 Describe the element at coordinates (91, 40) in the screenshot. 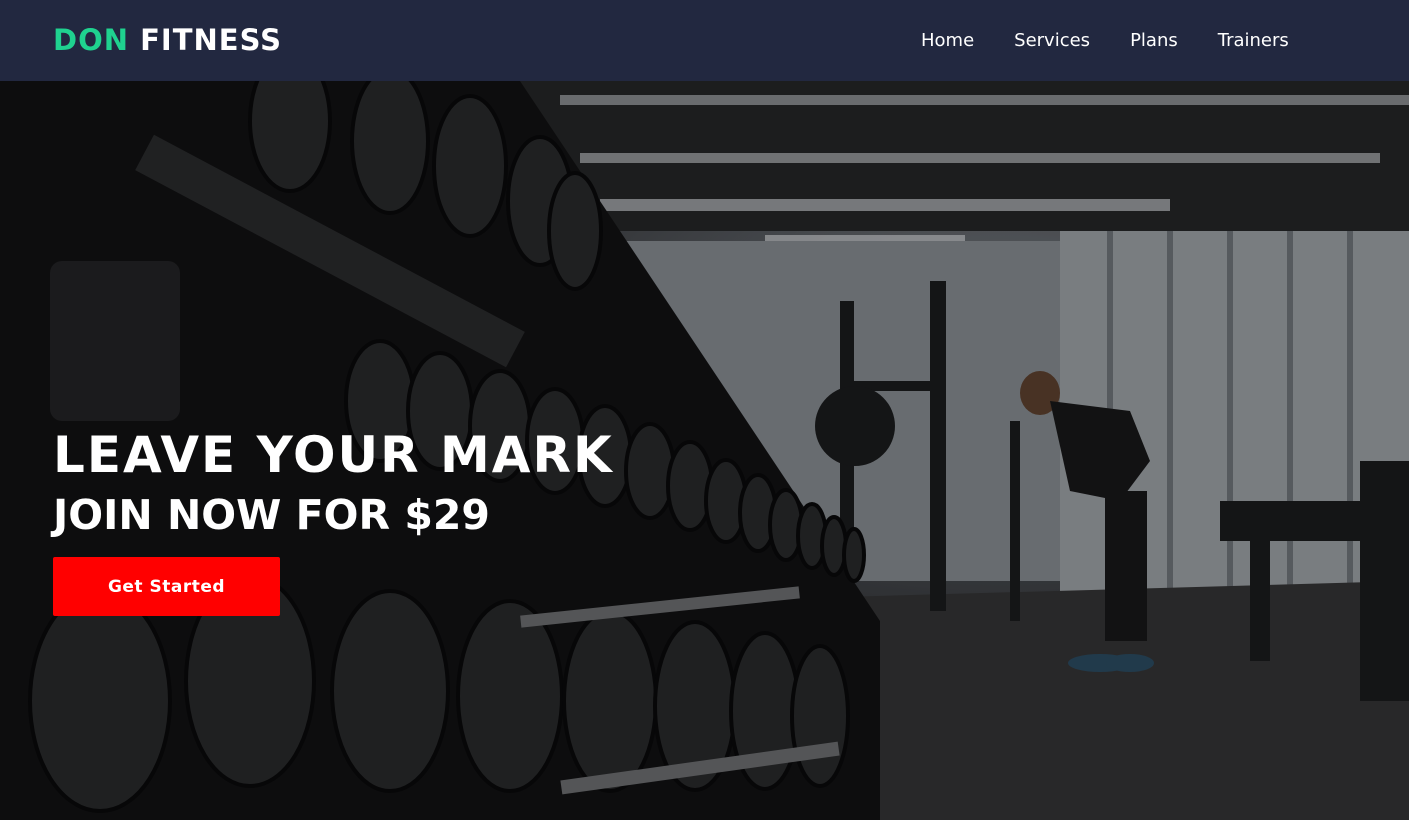

I see `brand-name-accent: DON` at that location.